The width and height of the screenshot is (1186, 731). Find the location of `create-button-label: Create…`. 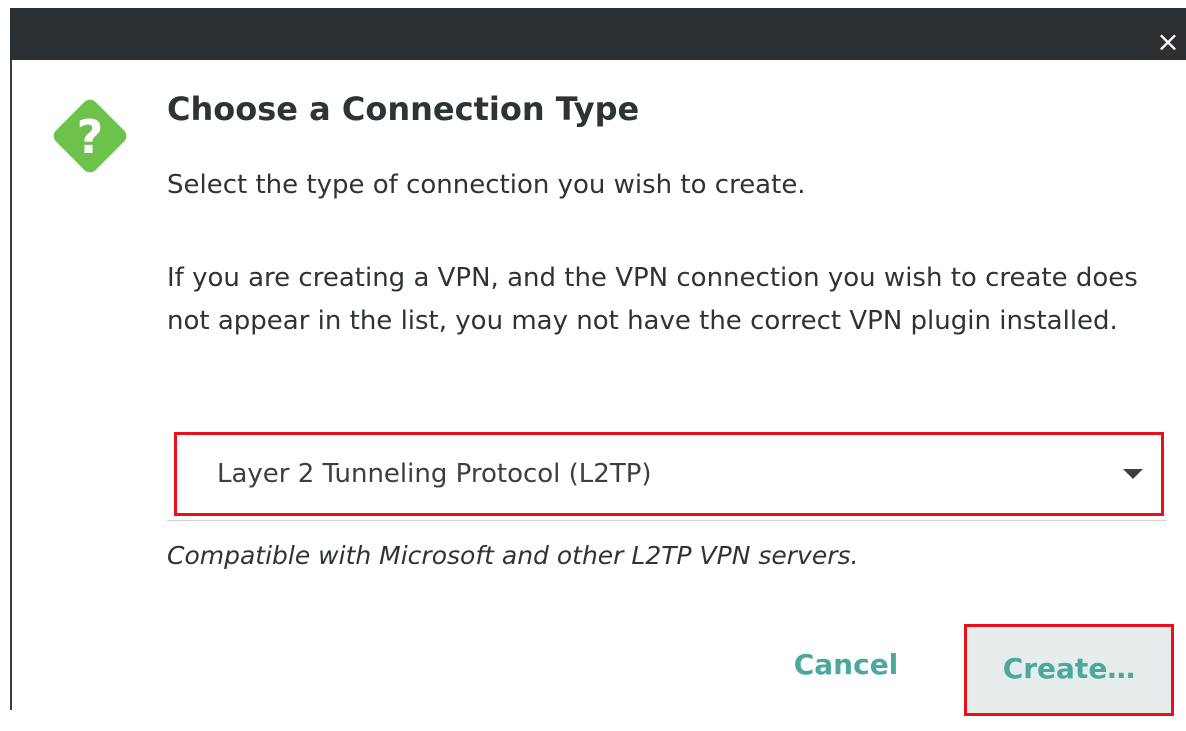

create-button-label: Create… is located at coordinates (1069, 668).